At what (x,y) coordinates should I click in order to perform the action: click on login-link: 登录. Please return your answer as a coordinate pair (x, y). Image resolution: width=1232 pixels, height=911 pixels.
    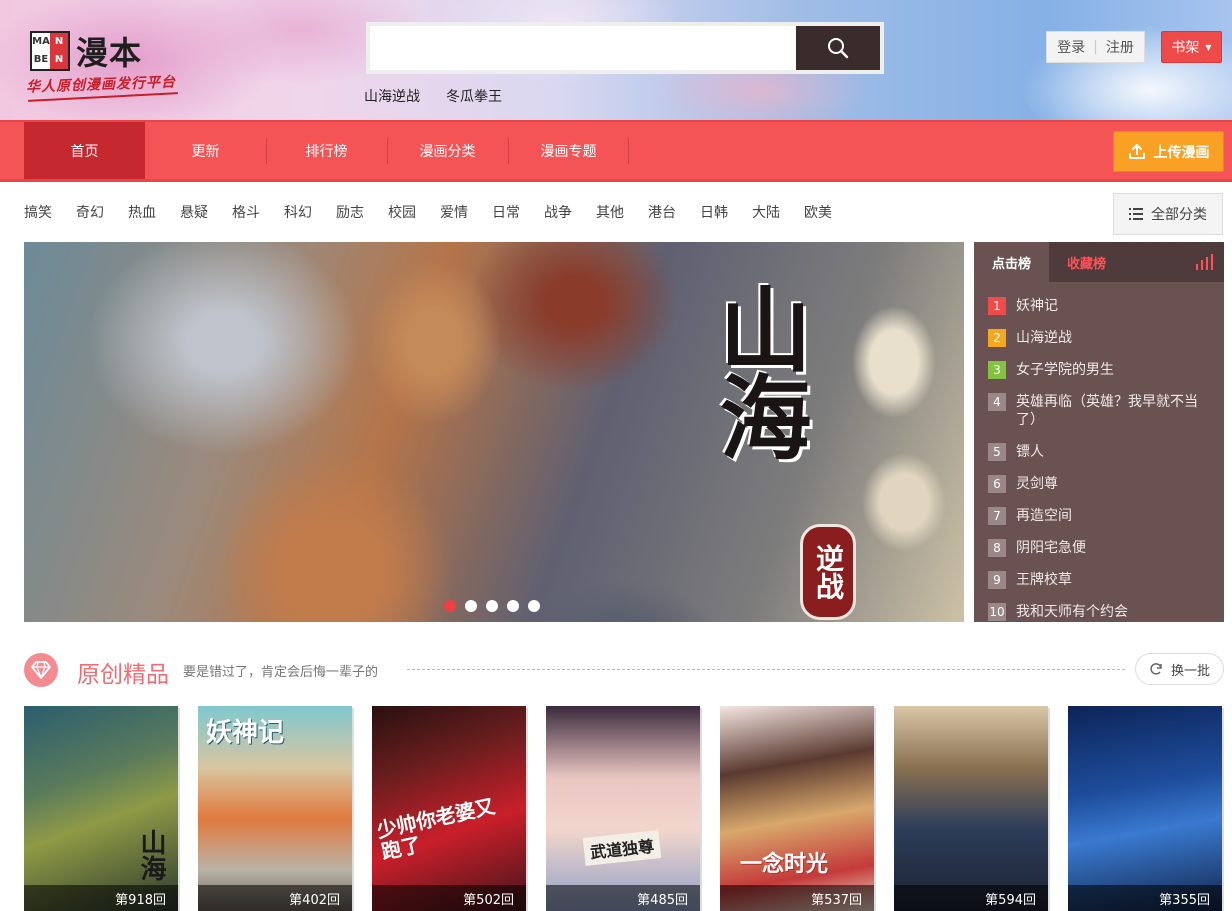
    Looking at the image, I should click on (1071, 47).